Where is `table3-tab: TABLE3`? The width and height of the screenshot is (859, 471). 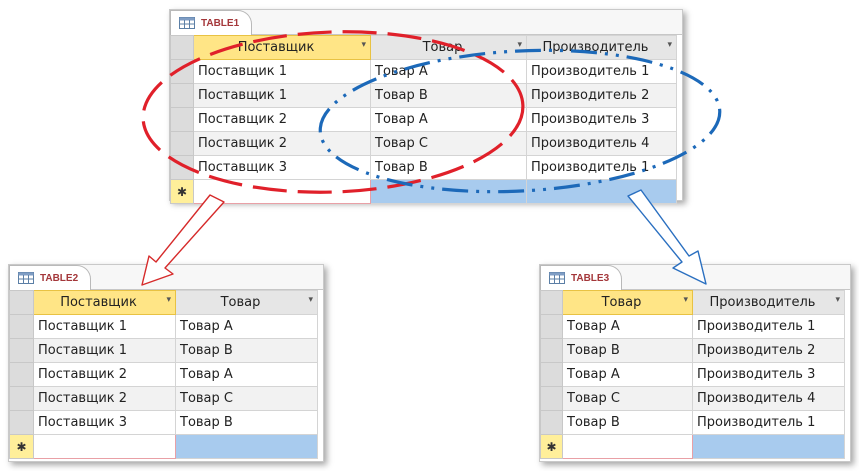
table3-tab: TABLE3 is located at coordinates (581, 277).